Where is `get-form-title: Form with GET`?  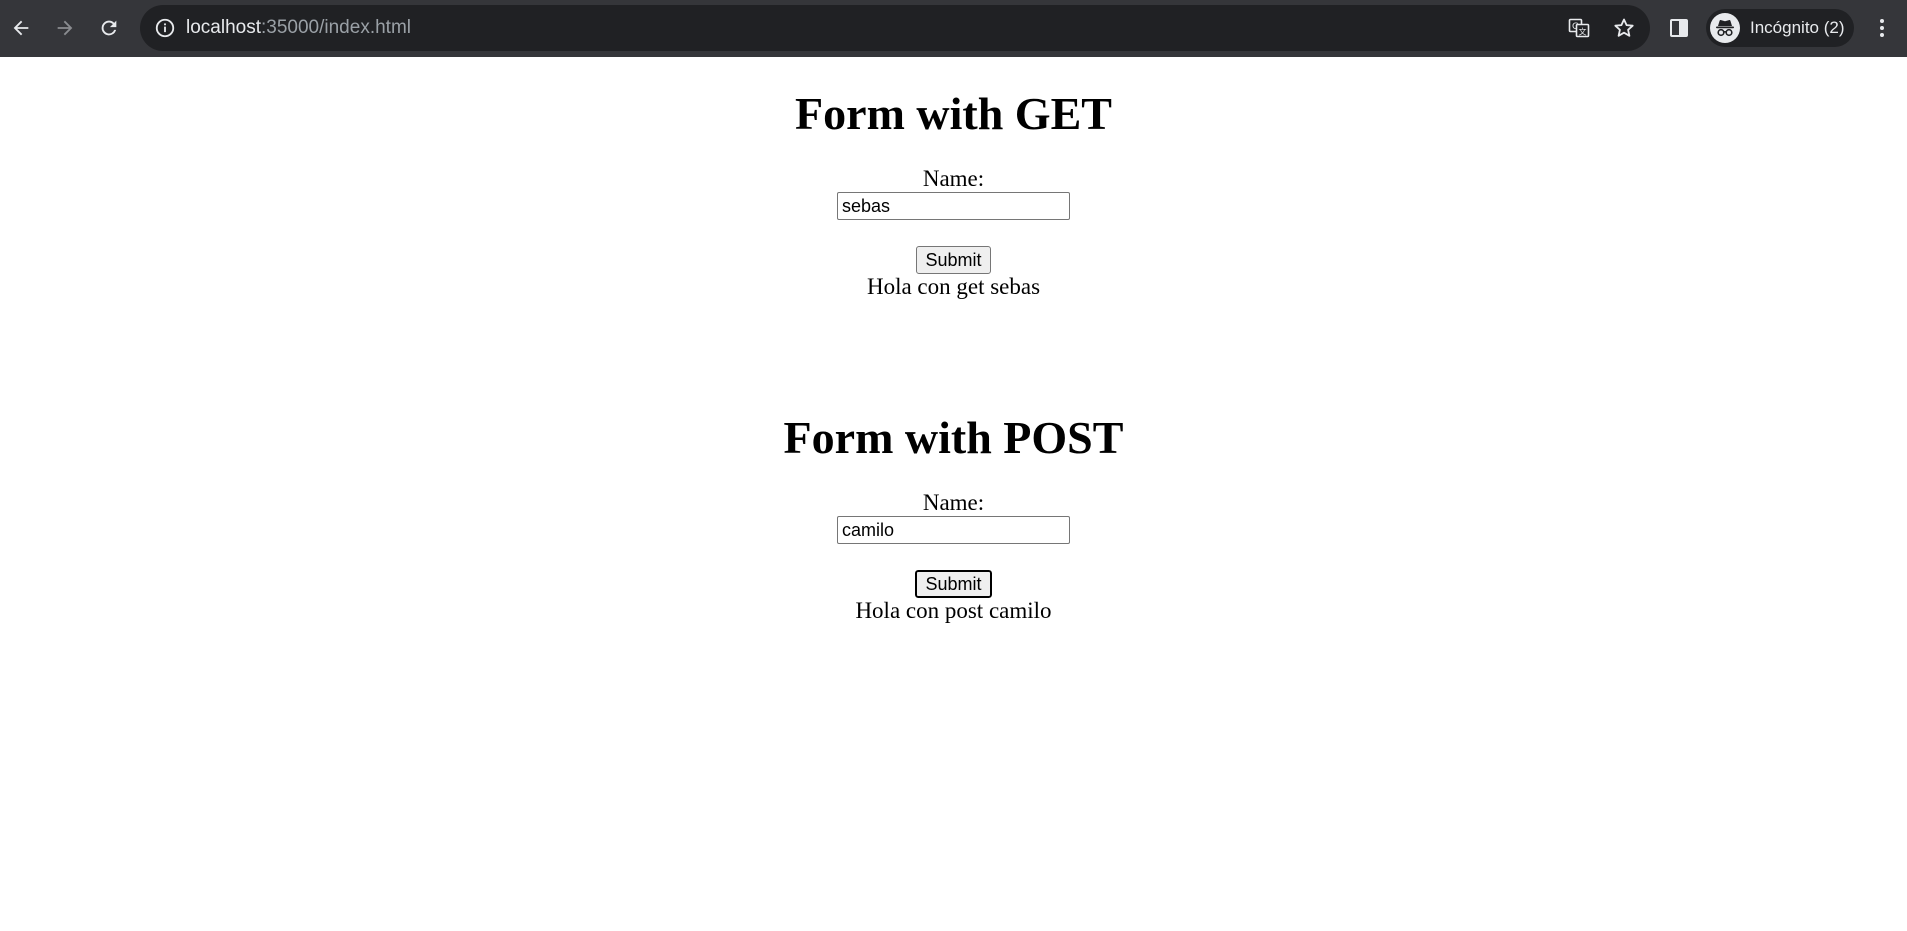 get-form-title: Form with GET is located at coordinates (953, 113).